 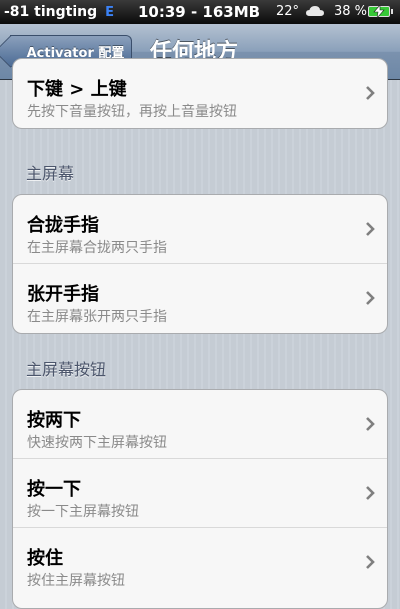 What do you see at coordinates (50, 173) in the screenshot?
I see `section-header-home-screen: 主屏幕` at bounding box center [50, 173].